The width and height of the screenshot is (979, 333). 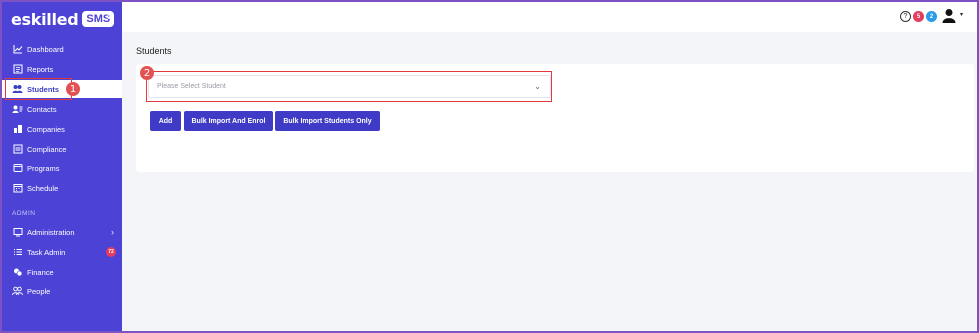 I want to click on annotation-step-2: 2, so click(x=147, y=73).